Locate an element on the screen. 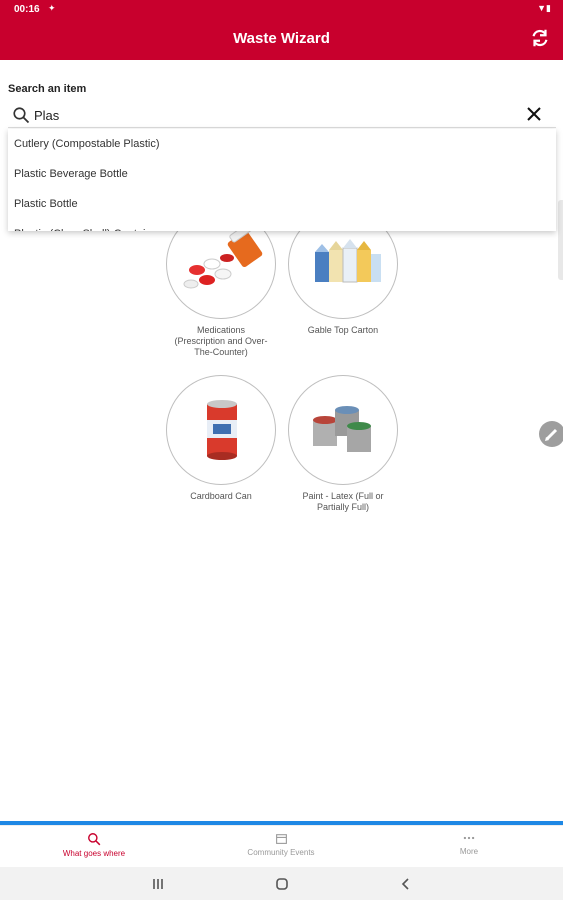 The width and height of the screenshot is (563, 900). can-icon is located at coordinates (222, 430).